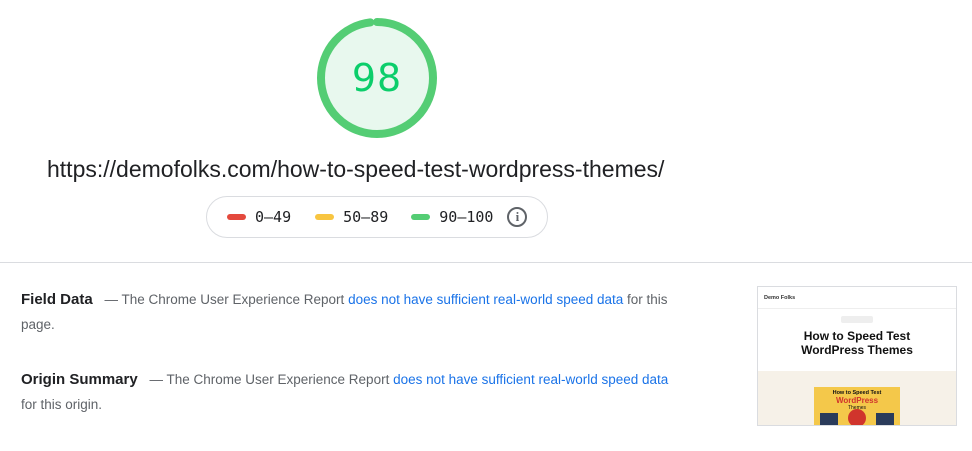 The image size is (972, 451). Describe the element at coordinates (829, 419) in the screenshot. I see `laptop-illustration` at that location.